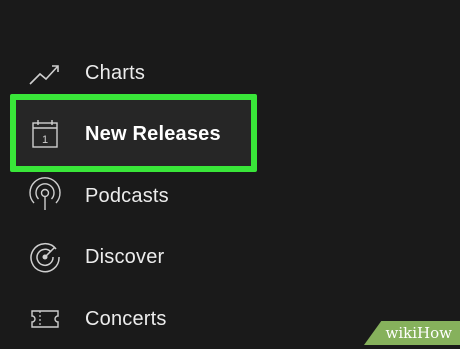 This screenshot has height=349, width=460. What do you see at coordinates (45, 73) in the screenshot?
I see `trending-up-icon` at bounding box center [45, 73].